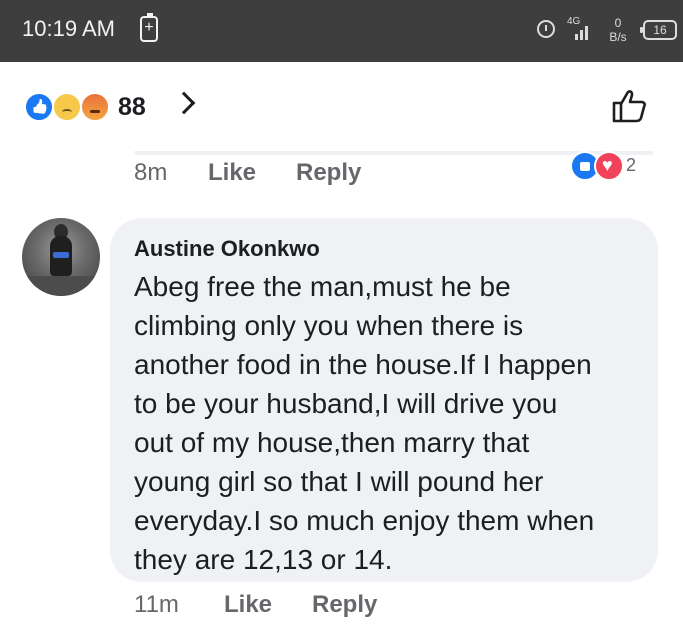 This screenshot has width=683, height=629. What do you see at coordinates (618, 37) in the screenshot?
I see `net-speed-unit: B/s` at bounding box center [618, 37].